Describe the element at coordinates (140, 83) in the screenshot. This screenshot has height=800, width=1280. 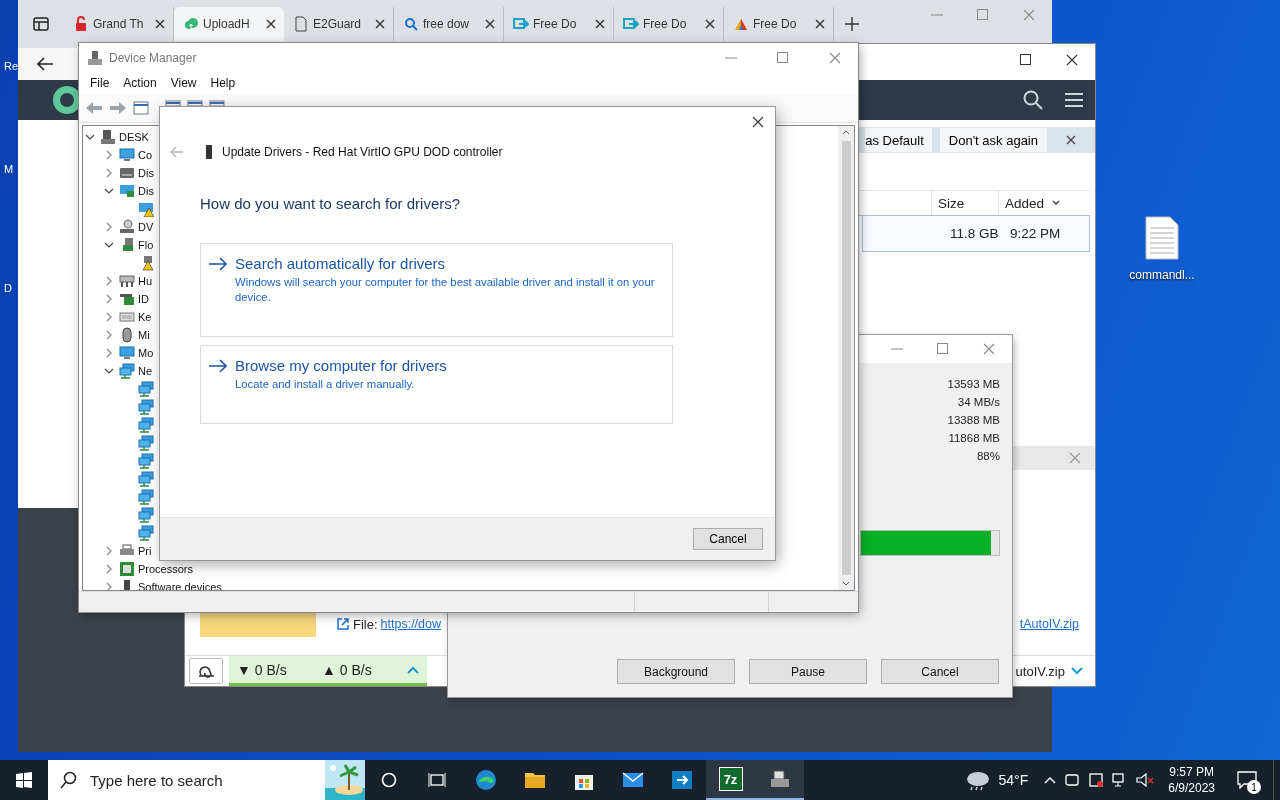
I see `menu-item: Action` at that location.